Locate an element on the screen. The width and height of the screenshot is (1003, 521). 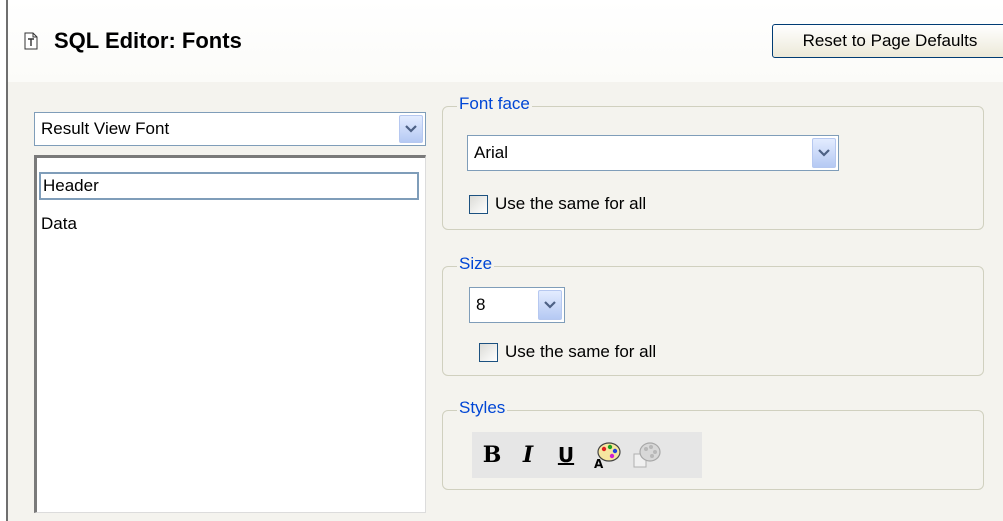
svg-text: A is located at coordinates (599, 463).